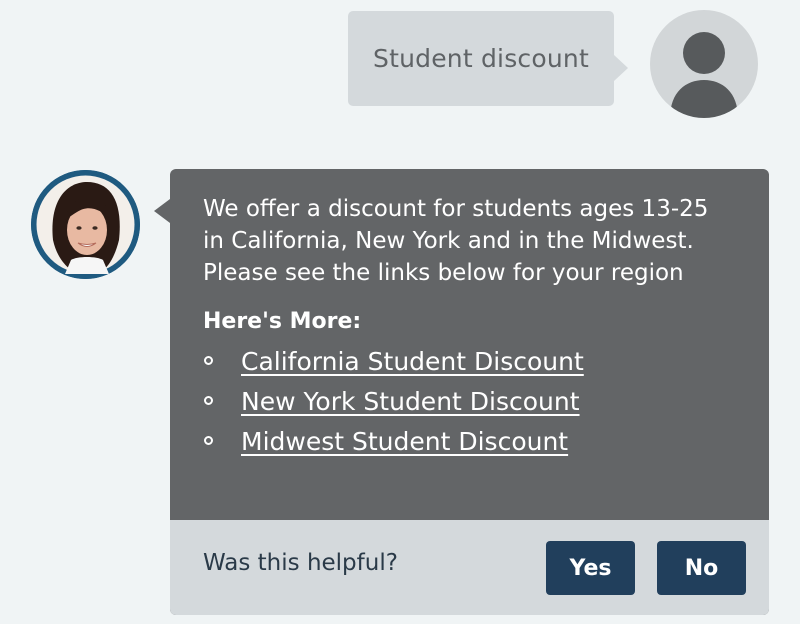 The height and width of the screenshot is (624, 800). Describe the element at coordinates (410, 401) in the screenshot. I see `new-york-discount-link: New York Student Discount` at that location.